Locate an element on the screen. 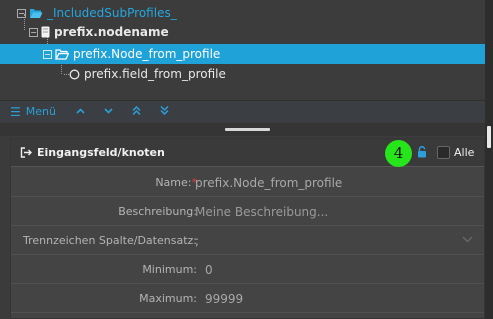 The height and width of the screenshot is (319, 493). tree-item-label: _IncludedSubProfiles_ is located at coordinates (112, 13).